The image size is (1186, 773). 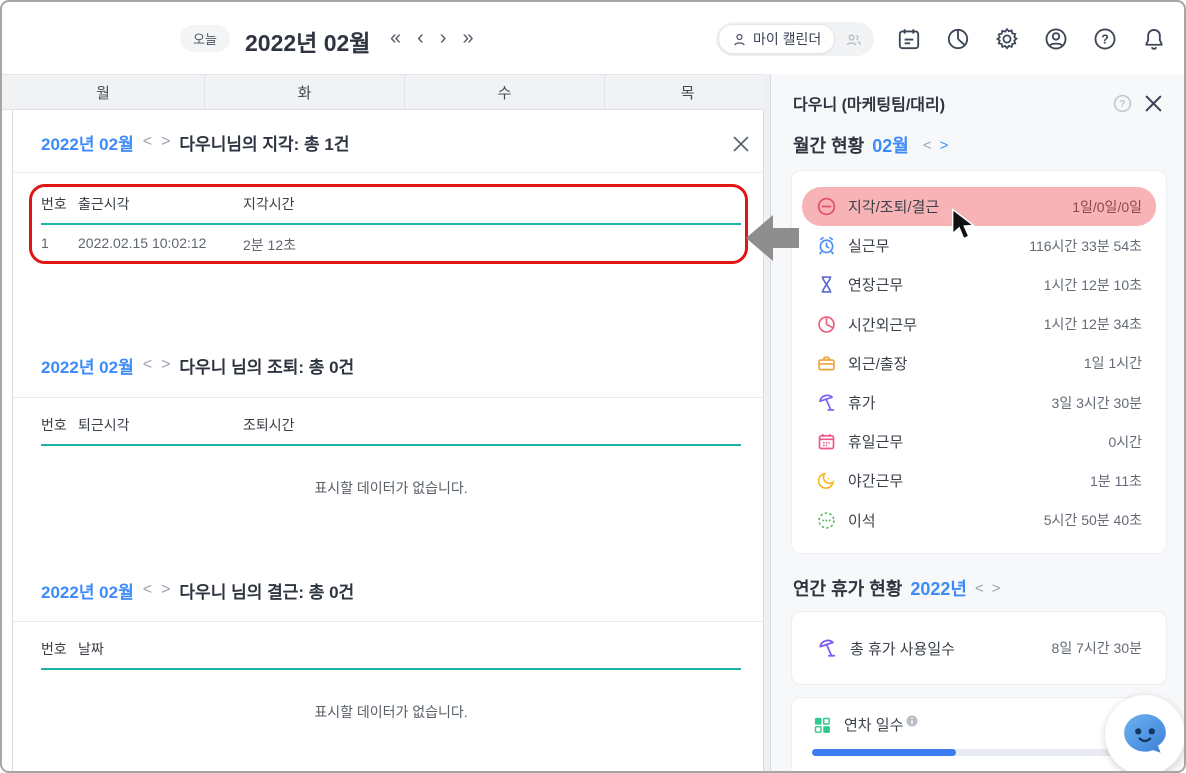 What do you see at coordinates (957, 38) in the screenshot?
I see `statistics-button` at bounding box center [957, 38].